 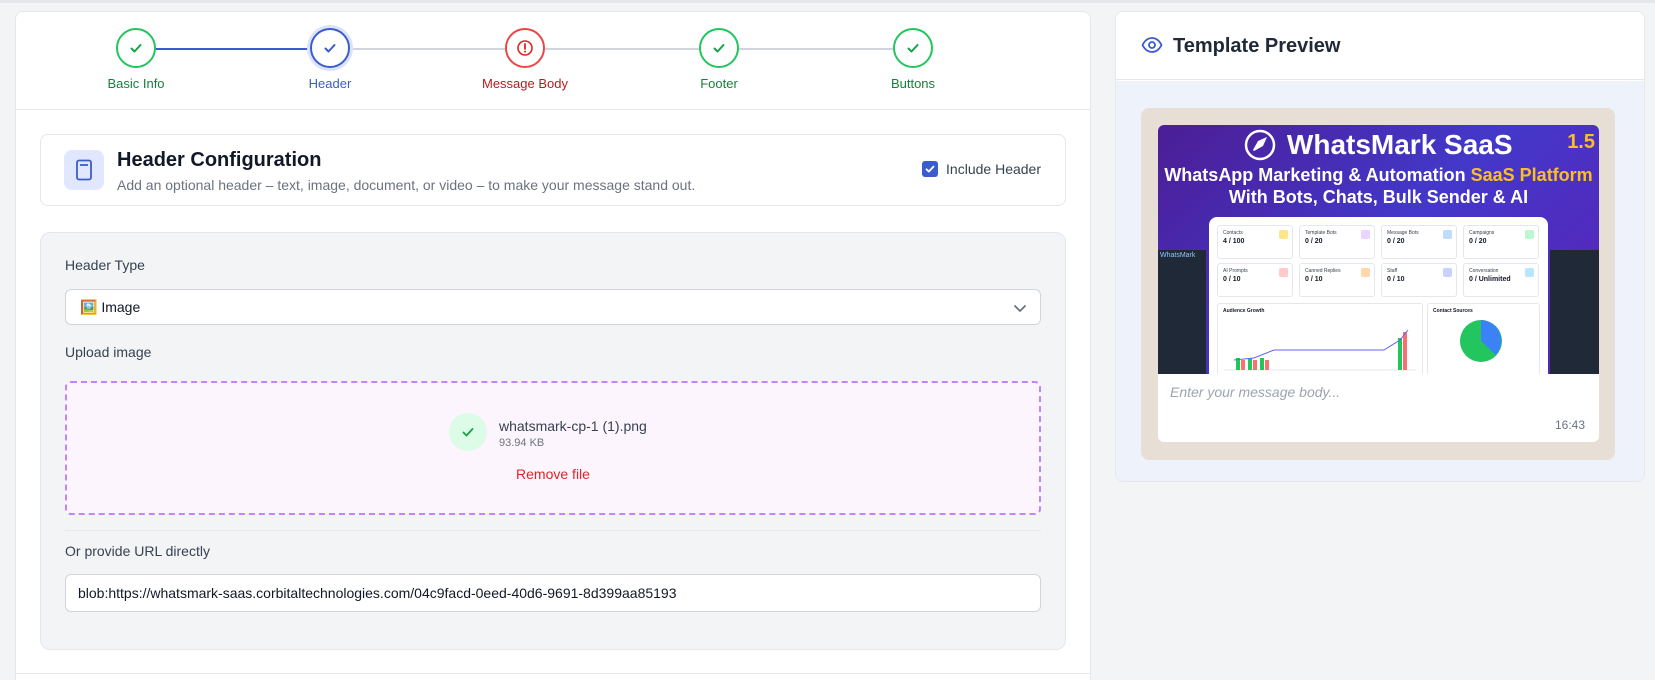 I want to click on step-basic-info: Basic Info, so click(x=136, y=59).